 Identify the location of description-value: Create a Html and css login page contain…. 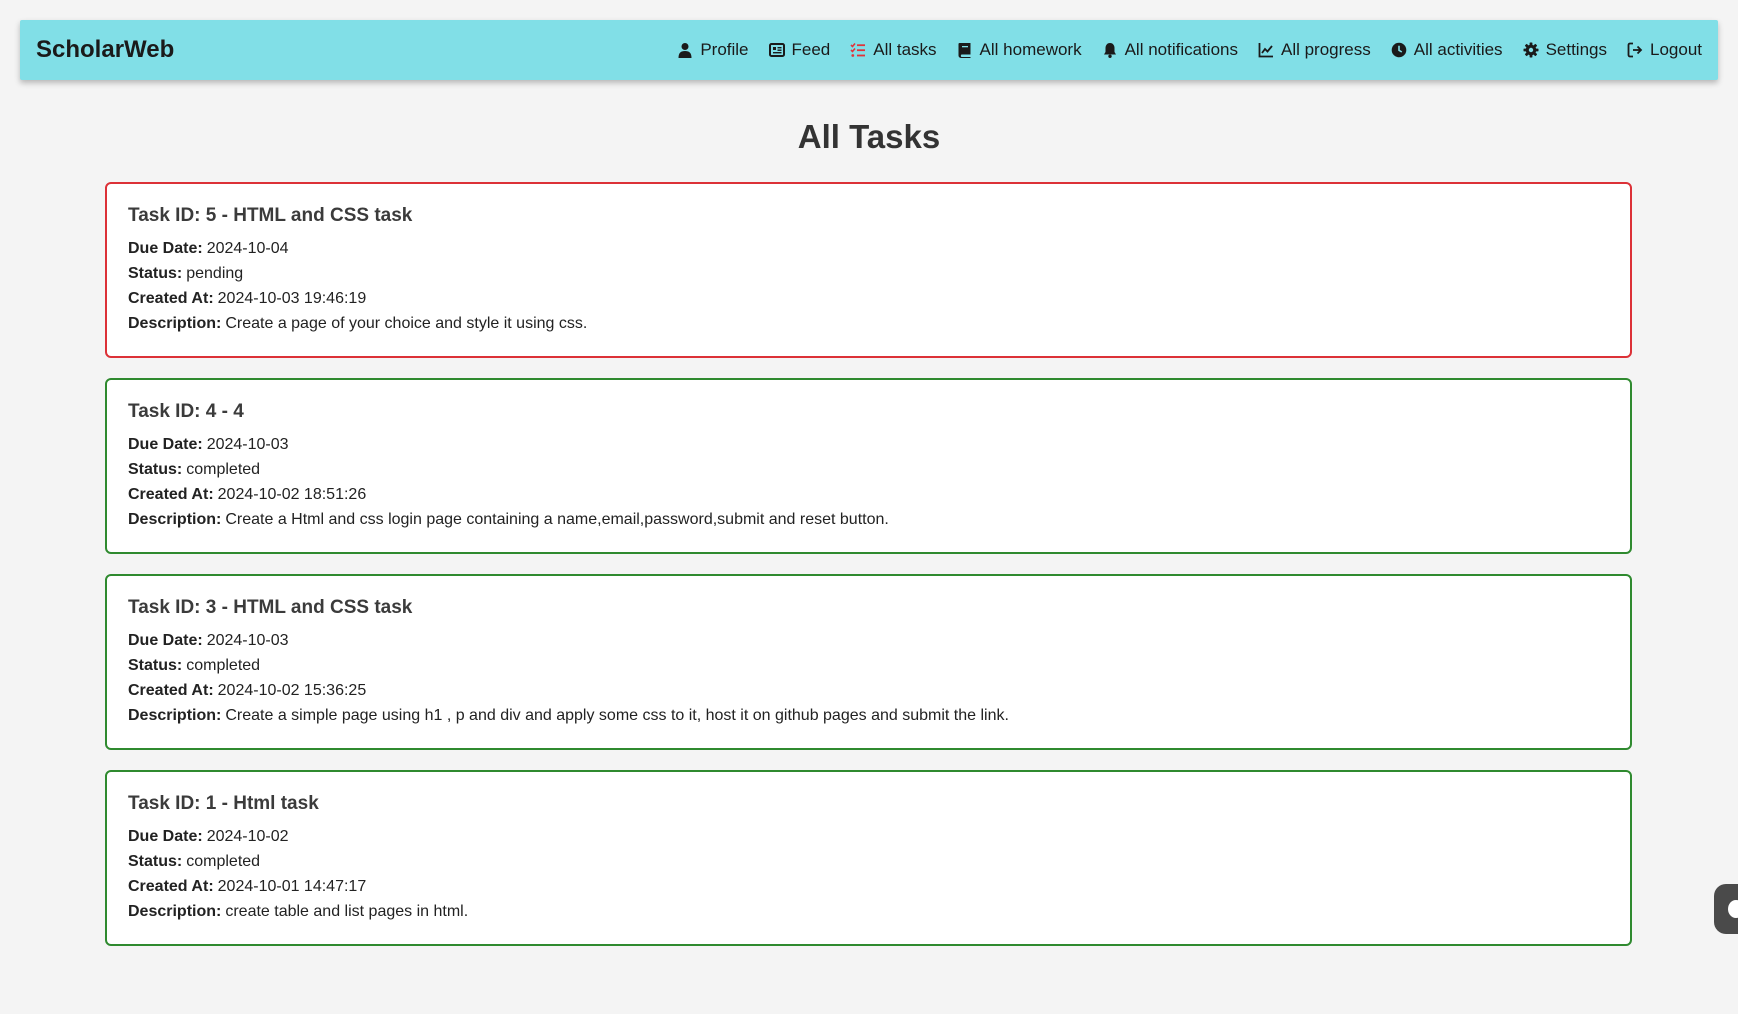
(557, 519).